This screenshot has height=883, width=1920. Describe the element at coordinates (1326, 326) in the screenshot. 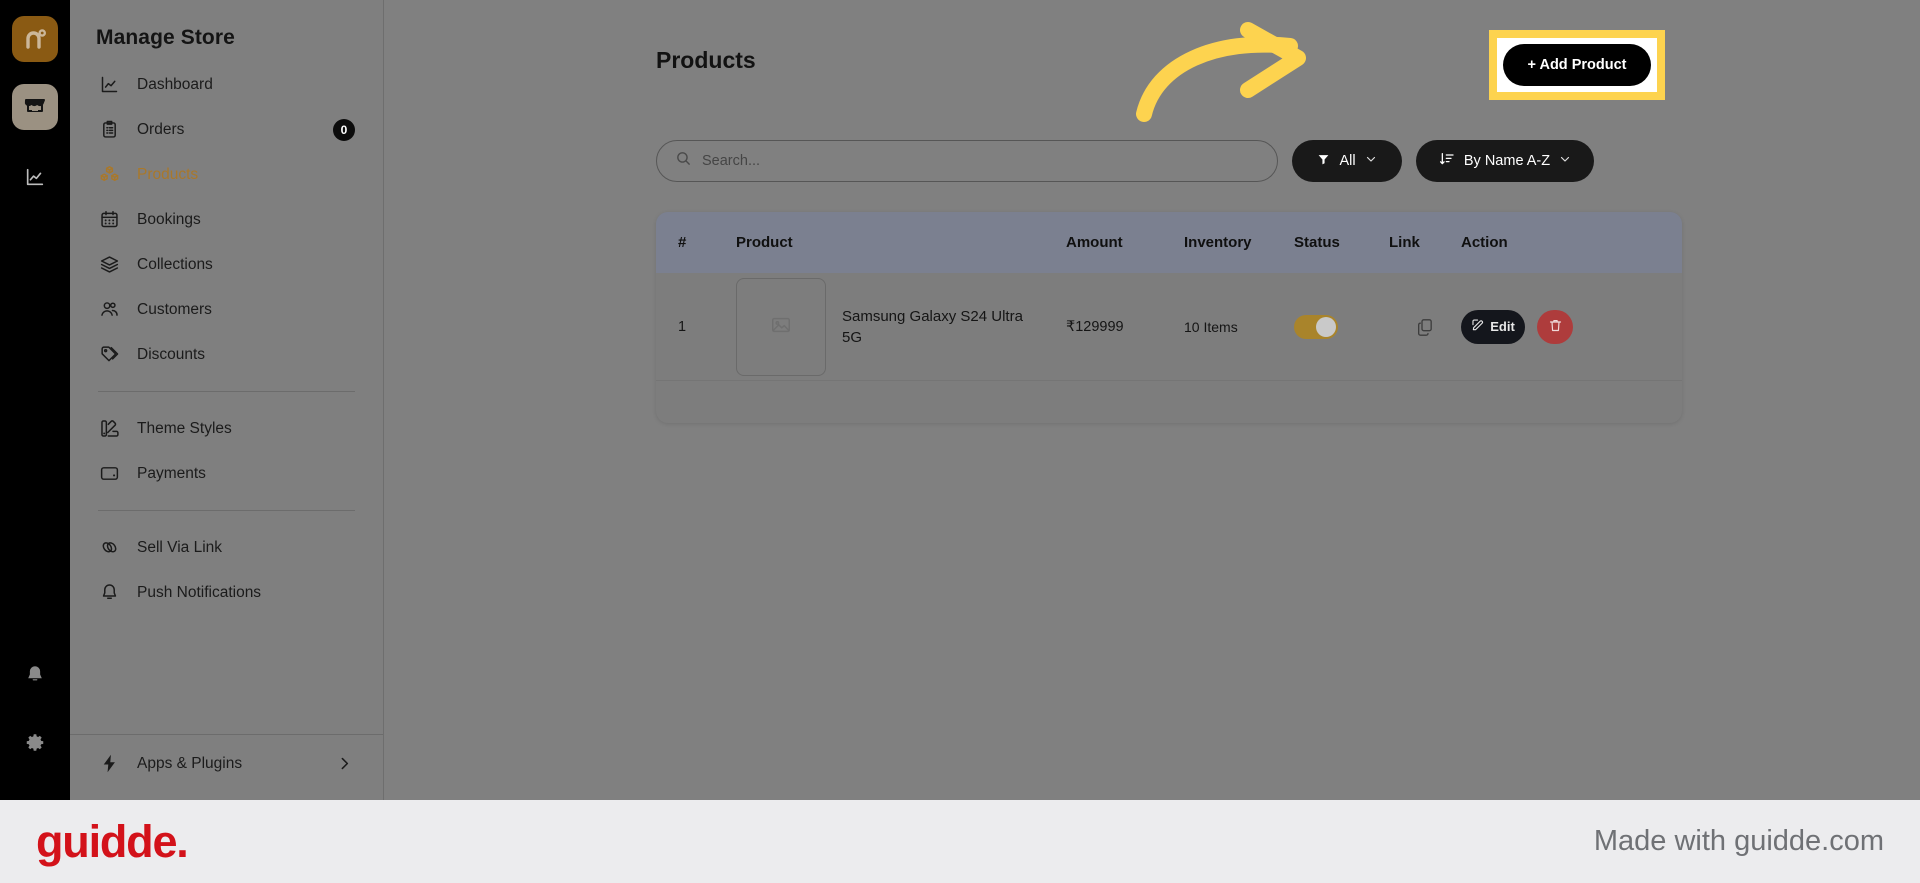

I see `toggle-knob` at that location.